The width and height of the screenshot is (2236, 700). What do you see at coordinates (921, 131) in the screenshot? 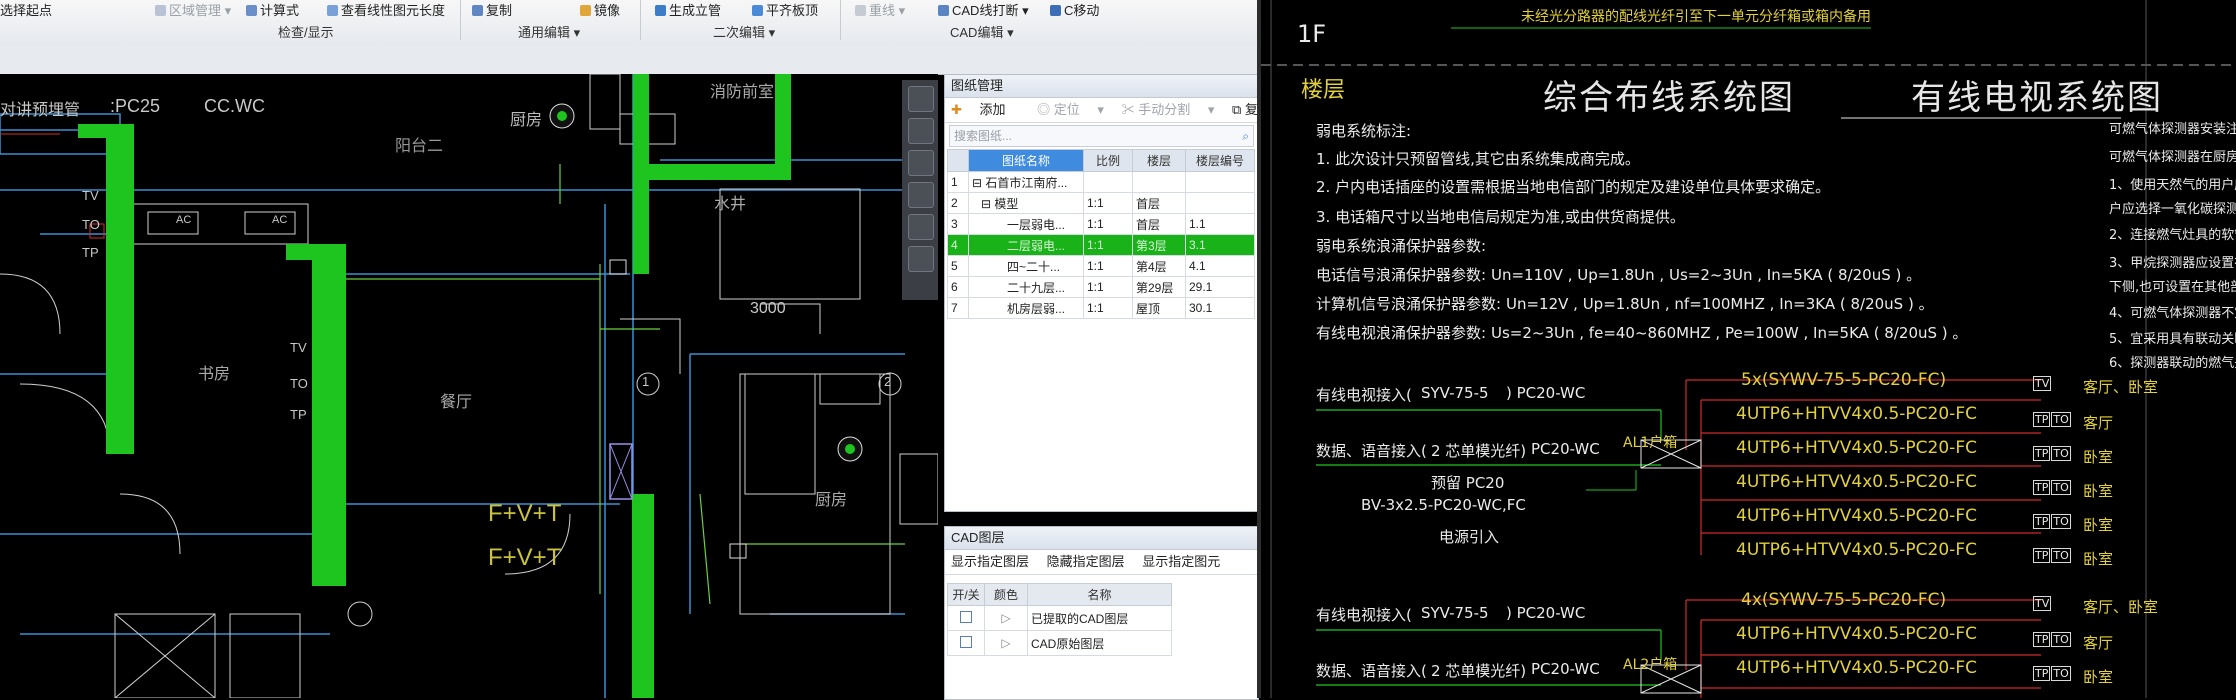
I see `pan-icon` at bounding box center [921, 131].